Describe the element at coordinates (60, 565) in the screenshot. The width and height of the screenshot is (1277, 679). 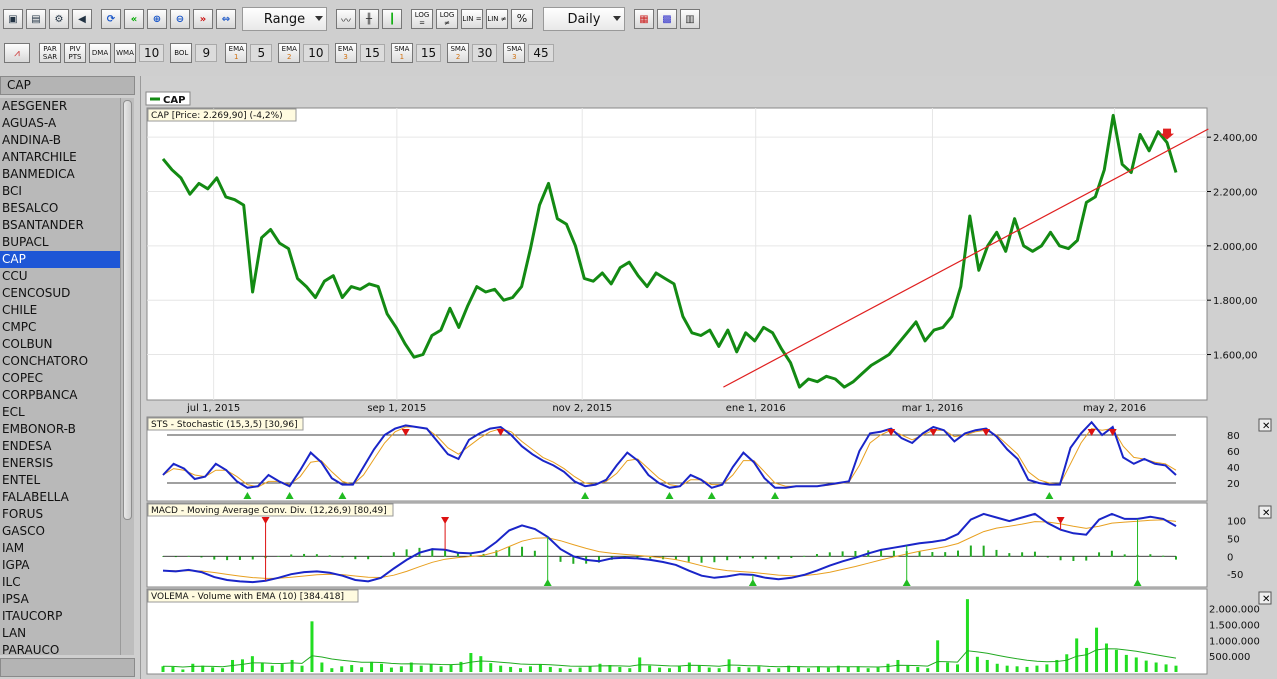
I see `ticker-item-igpa: IGPA` at that location.